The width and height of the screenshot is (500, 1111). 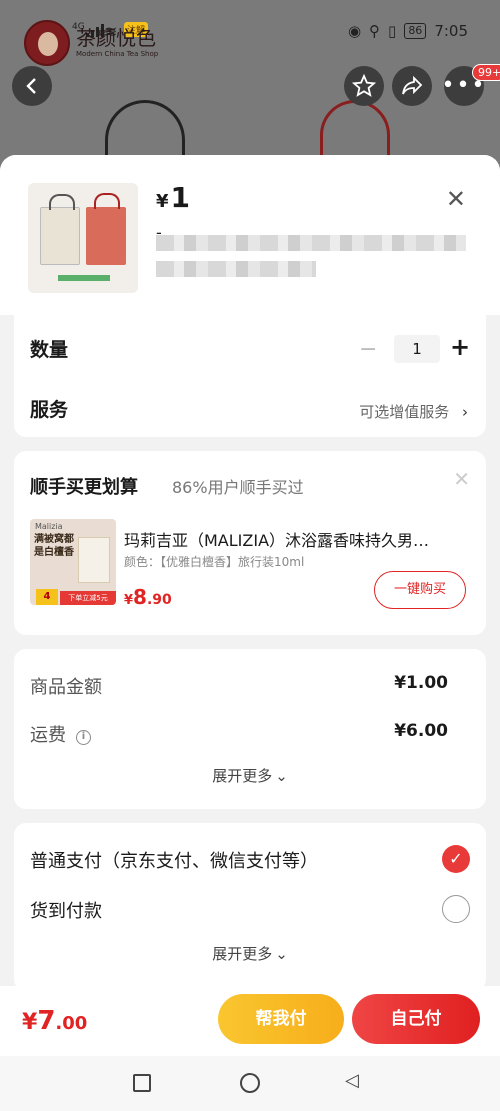 What do you see at coordinates (456, 909) in the screenshot?
I see `radio-unchecked-icon` at bounding box center [456, 909].